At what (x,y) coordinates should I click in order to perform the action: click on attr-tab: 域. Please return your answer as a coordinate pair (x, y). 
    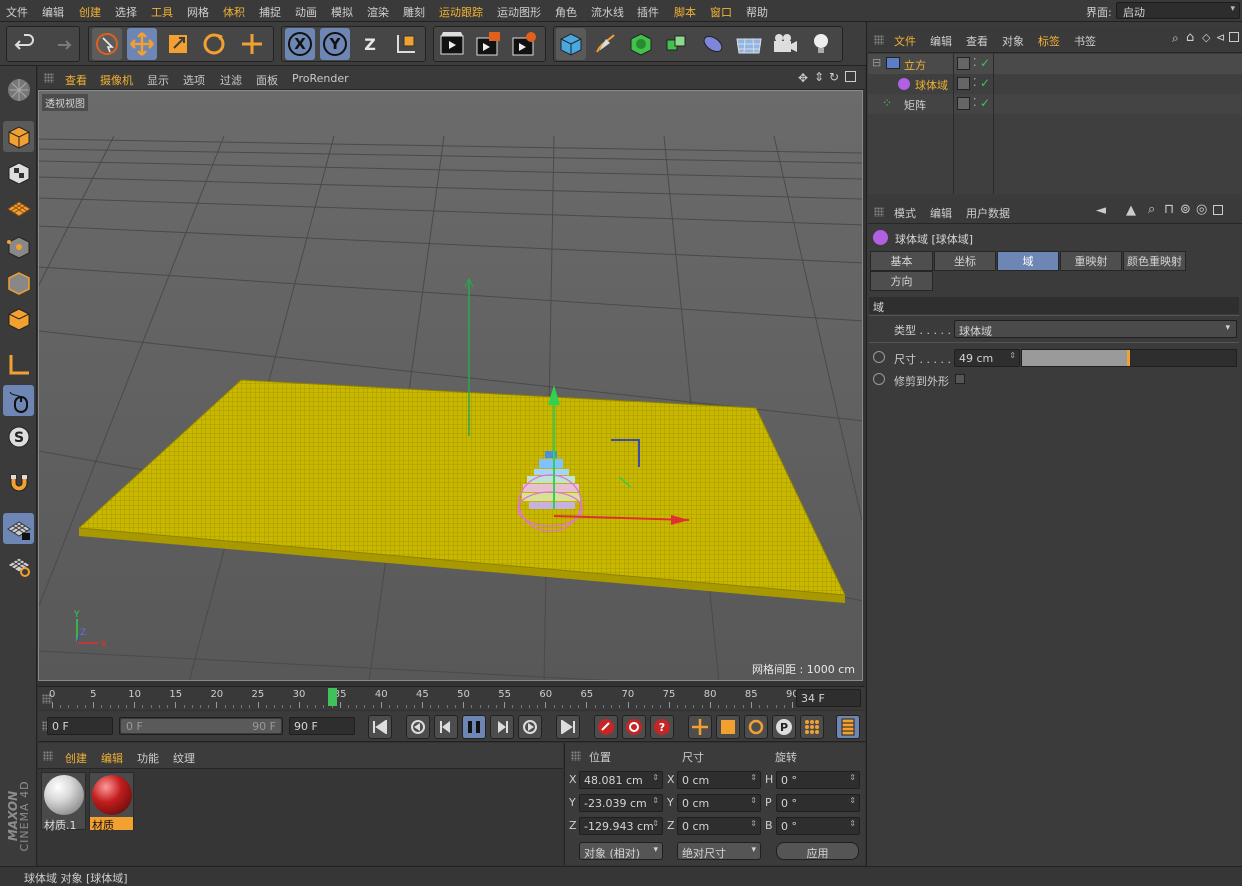
    Looking at the image, I should click on (1028, 261).